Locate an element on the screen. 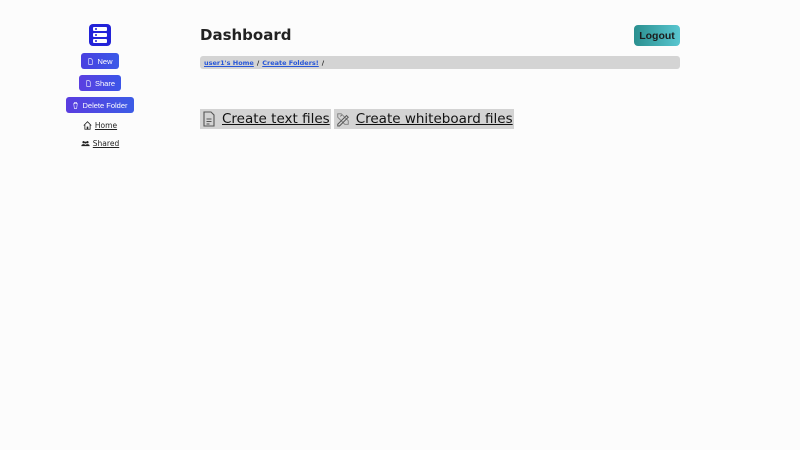 The width and height of the screenshot is (800, 450). share-button: Share is located at coordinates (99, 83).